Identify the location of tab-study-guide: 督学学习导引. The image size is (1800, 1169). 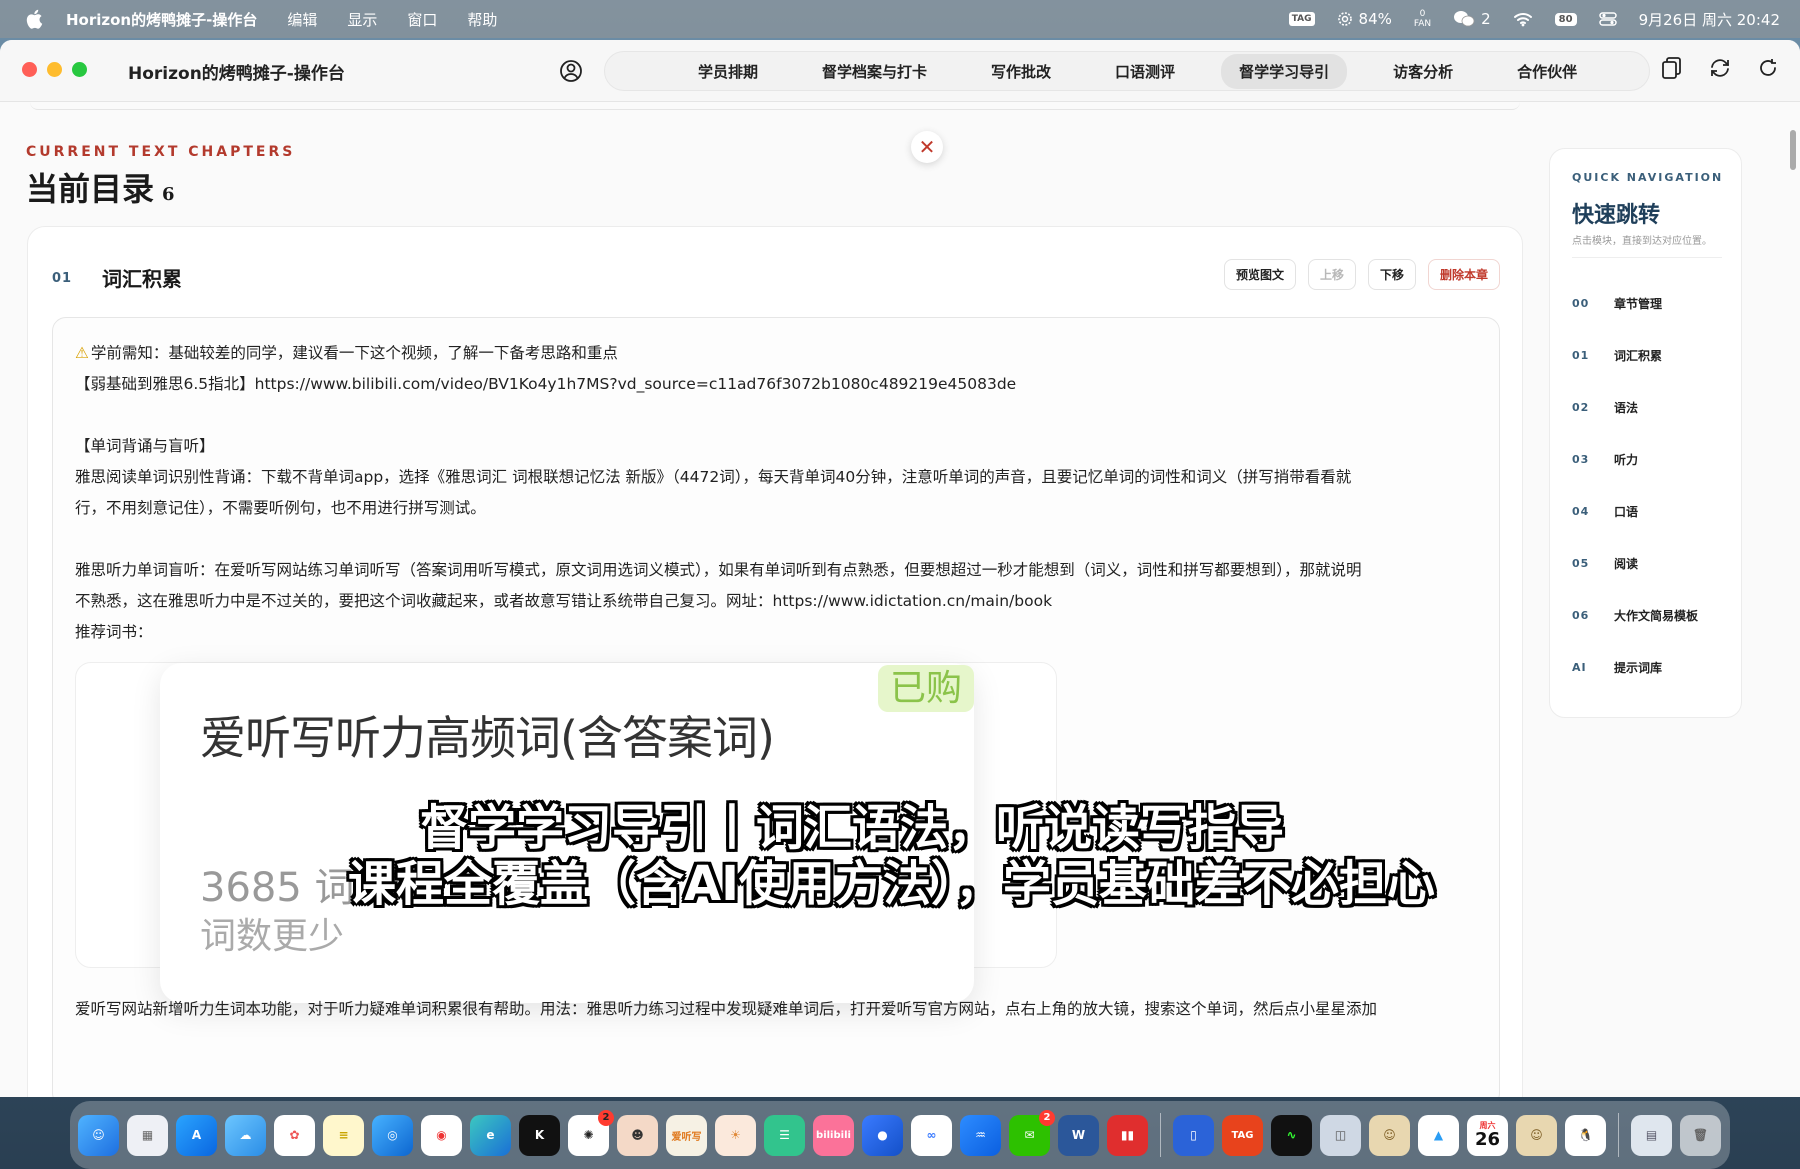
(1284, 71).